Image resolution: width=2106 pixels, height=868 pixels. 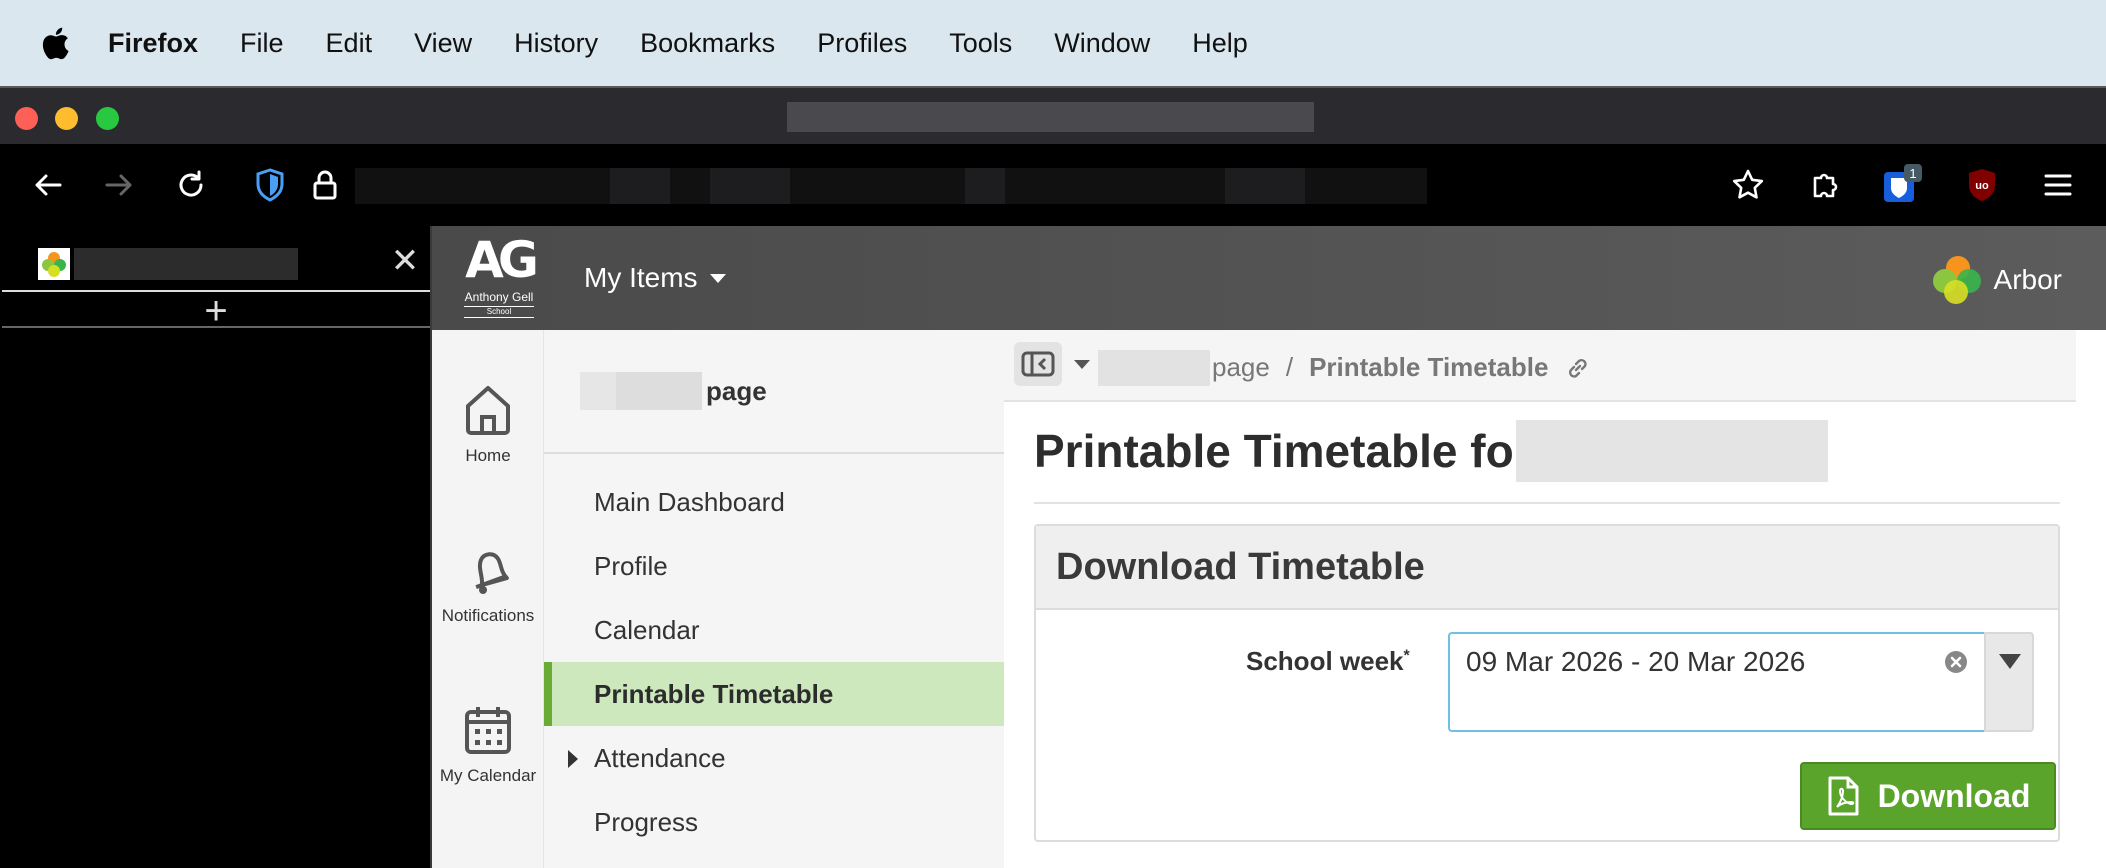 I want to click on my-items-dropdown: My Items, so click(x=655, y=278).